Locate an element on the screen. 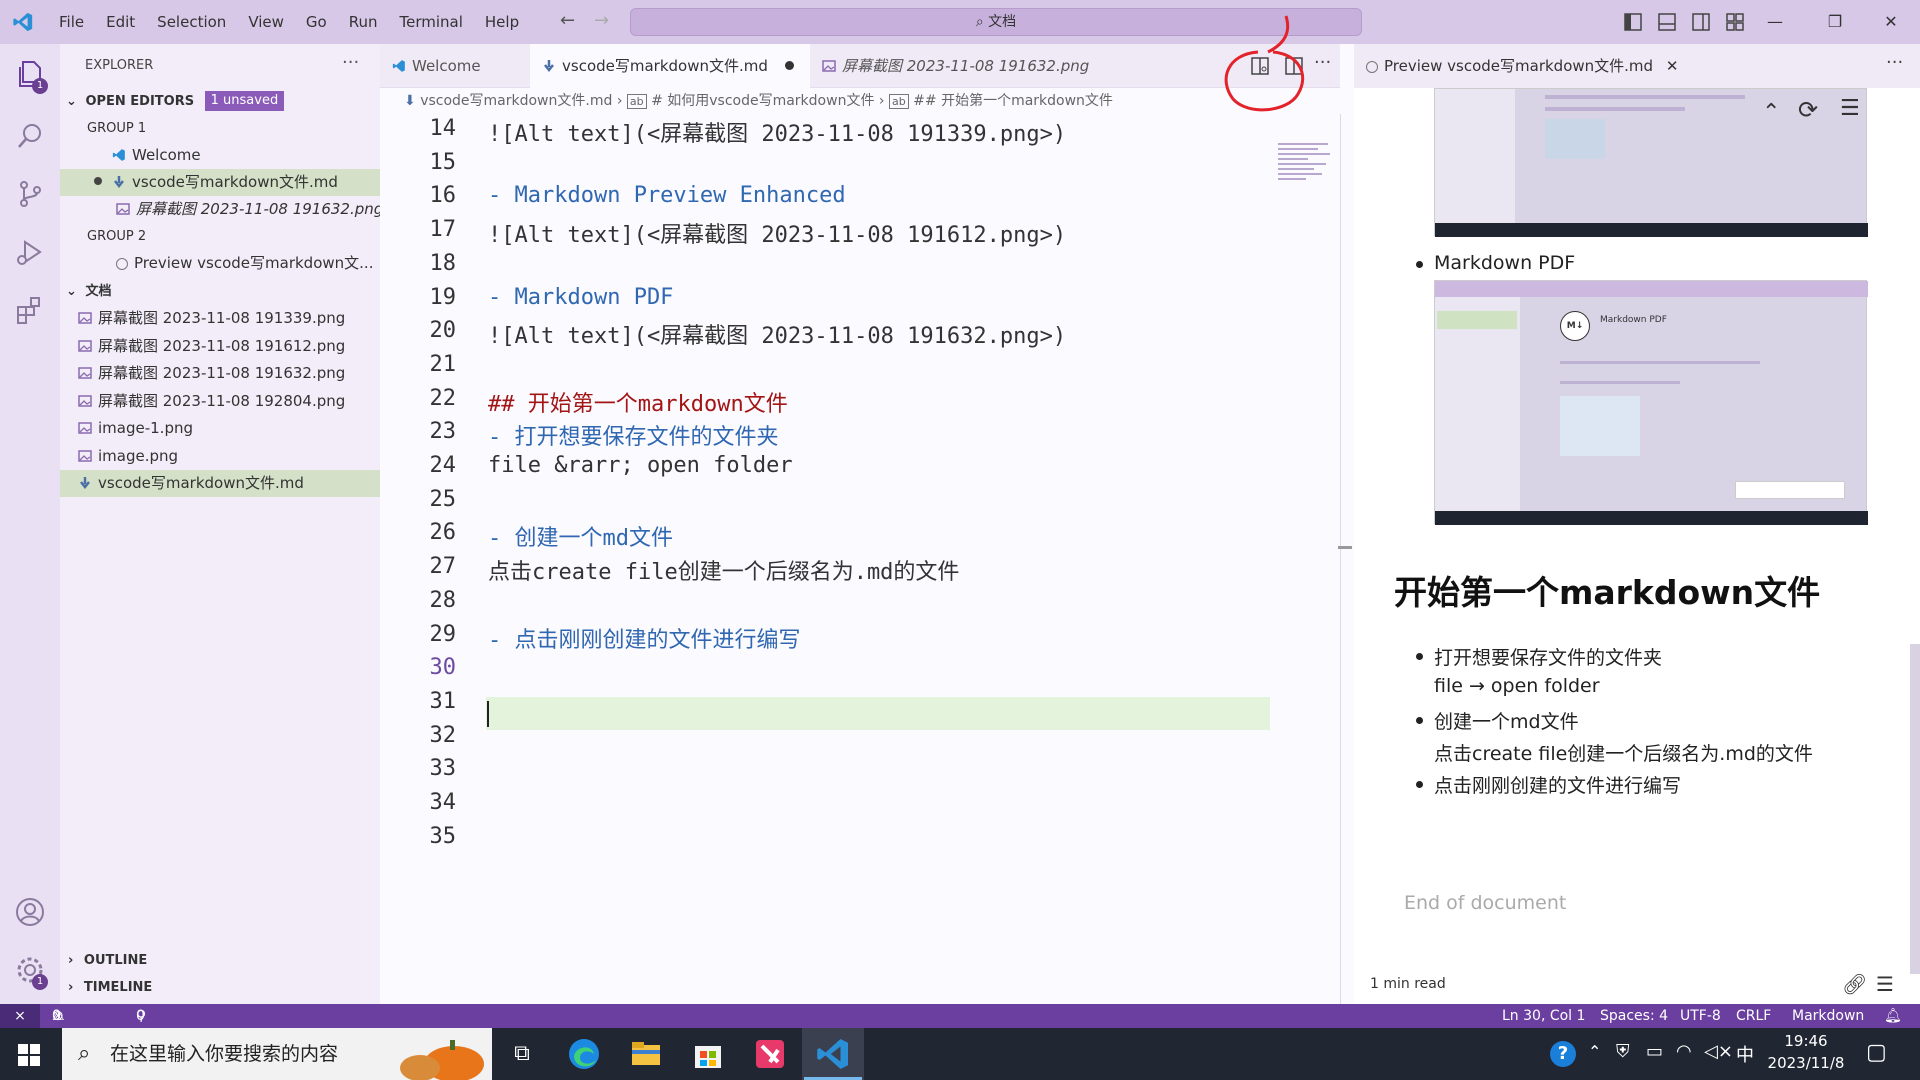 The width and height of the screenshot is (1920, 1080). menu-run: Run is located at coordinates (363, 22).